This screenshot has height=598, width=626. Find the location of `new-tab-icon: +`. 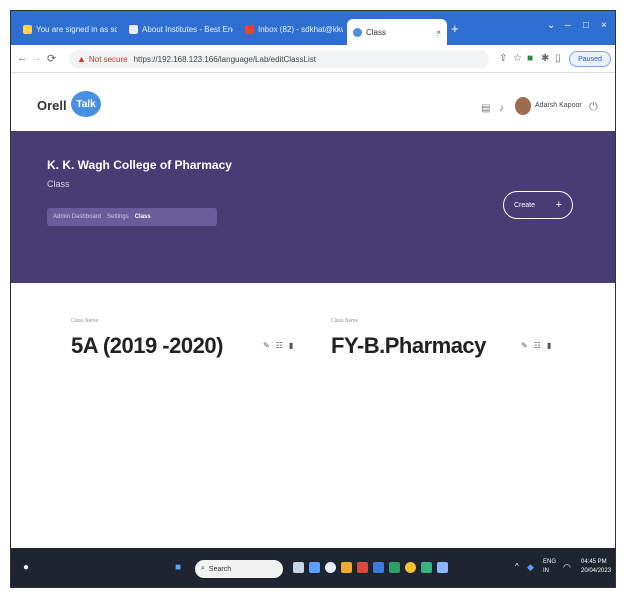

new-tab-icon: + is located at coordinates (455, 28).